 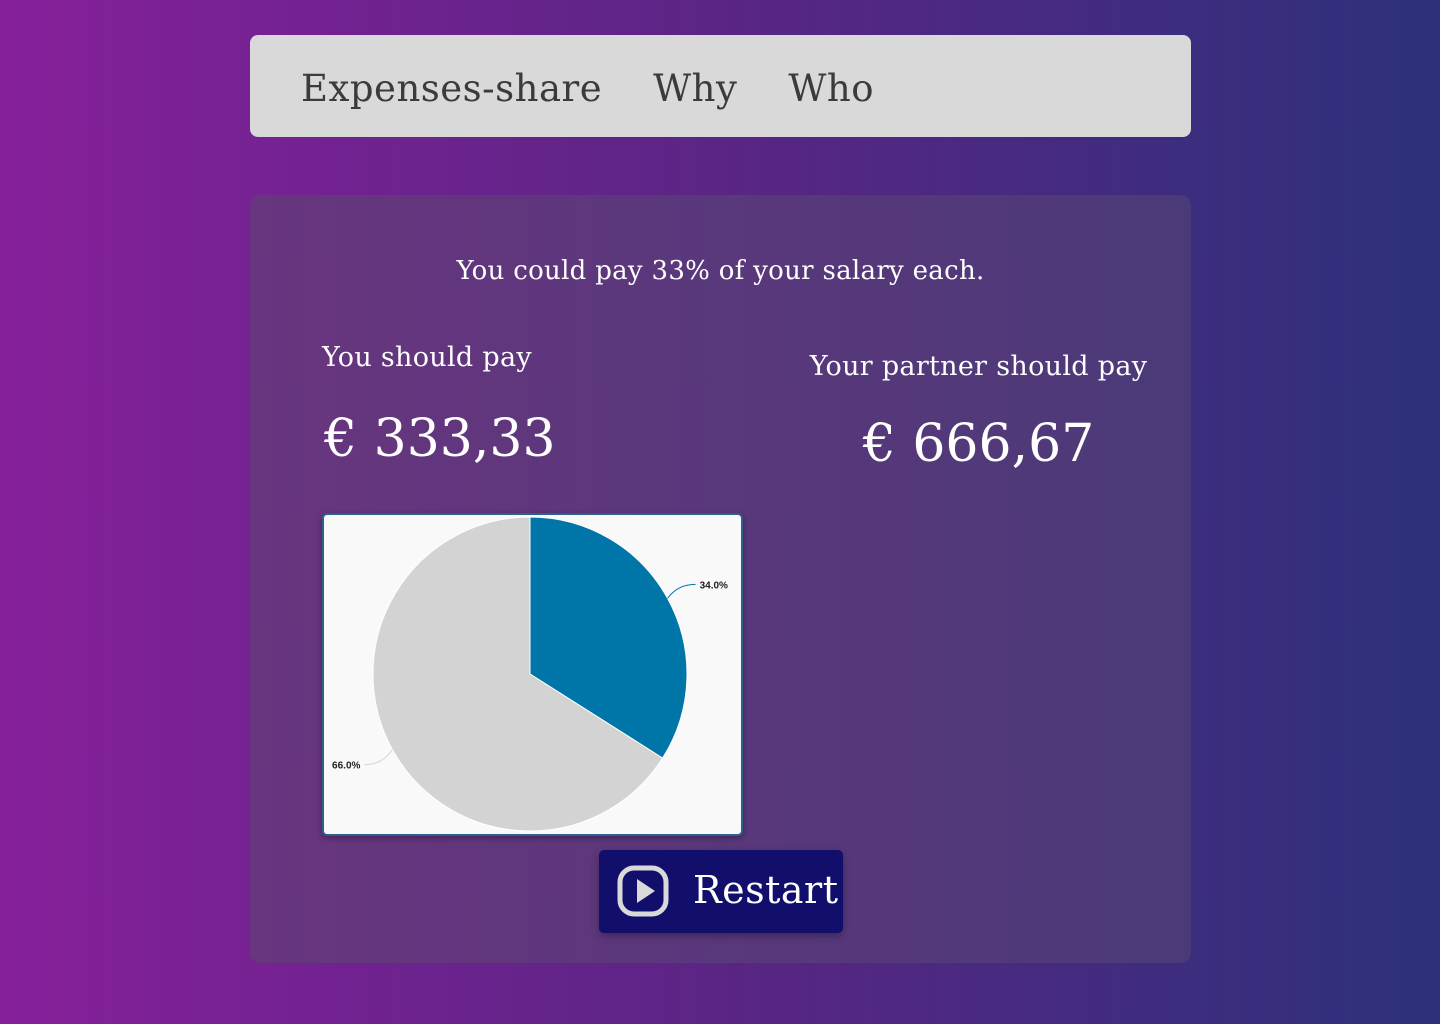 What do you see at coordinates (643, 891) in the screenshot?
I see `play-circle-icon` at bounding box center [643, 891].